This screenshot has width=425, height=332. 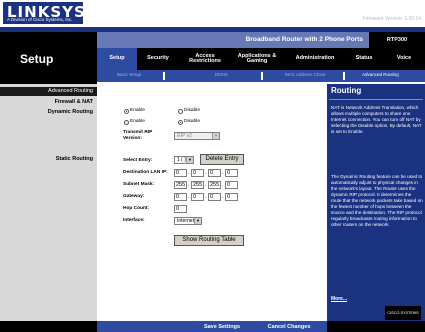 I want to click on subnet-octet-4: 0, so click(x=231, y=185).